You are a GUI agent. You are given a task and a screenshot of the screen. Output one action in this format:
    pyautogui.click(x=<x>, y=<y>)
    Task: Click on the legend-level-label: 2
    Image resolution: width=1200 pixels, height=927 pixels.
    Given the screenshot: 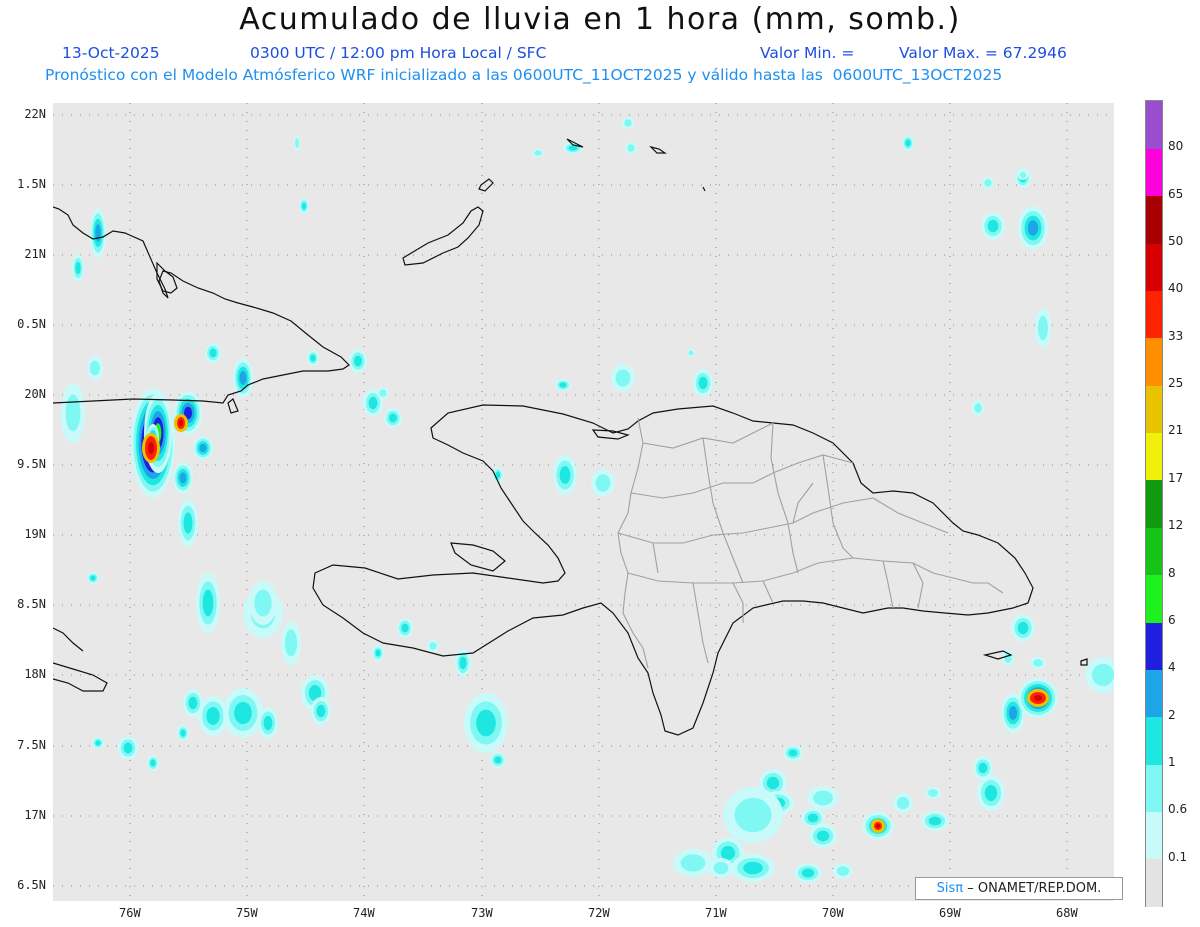 What is the action you would take?
    pyautogui.click(x=1172, y=714)
    